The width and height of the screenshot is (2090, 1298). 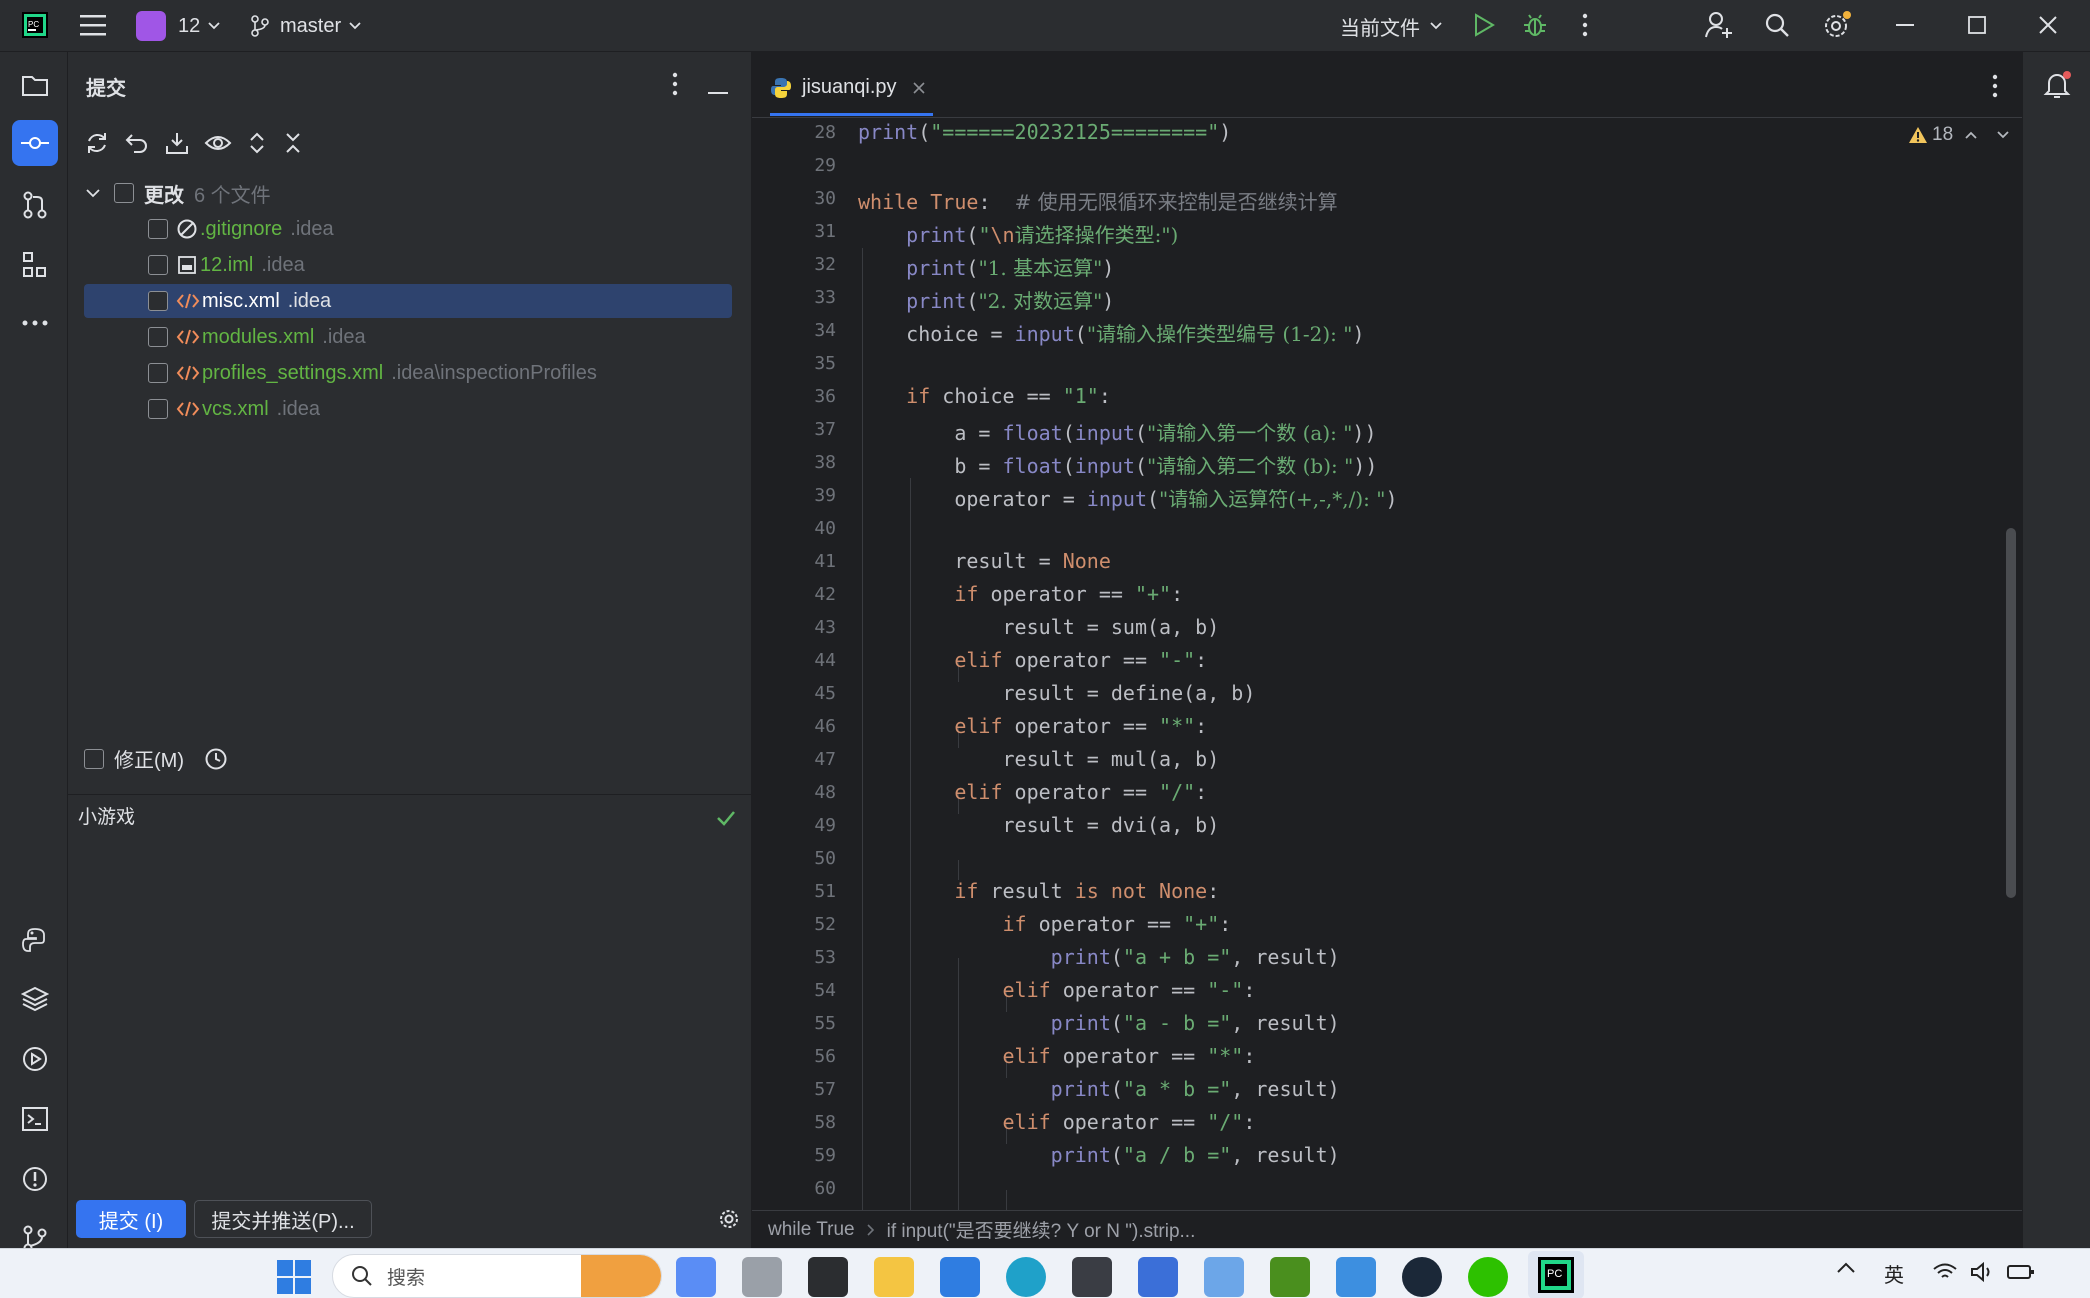 I want to click on terminal-tool-button, so click(x=35, y=1119).